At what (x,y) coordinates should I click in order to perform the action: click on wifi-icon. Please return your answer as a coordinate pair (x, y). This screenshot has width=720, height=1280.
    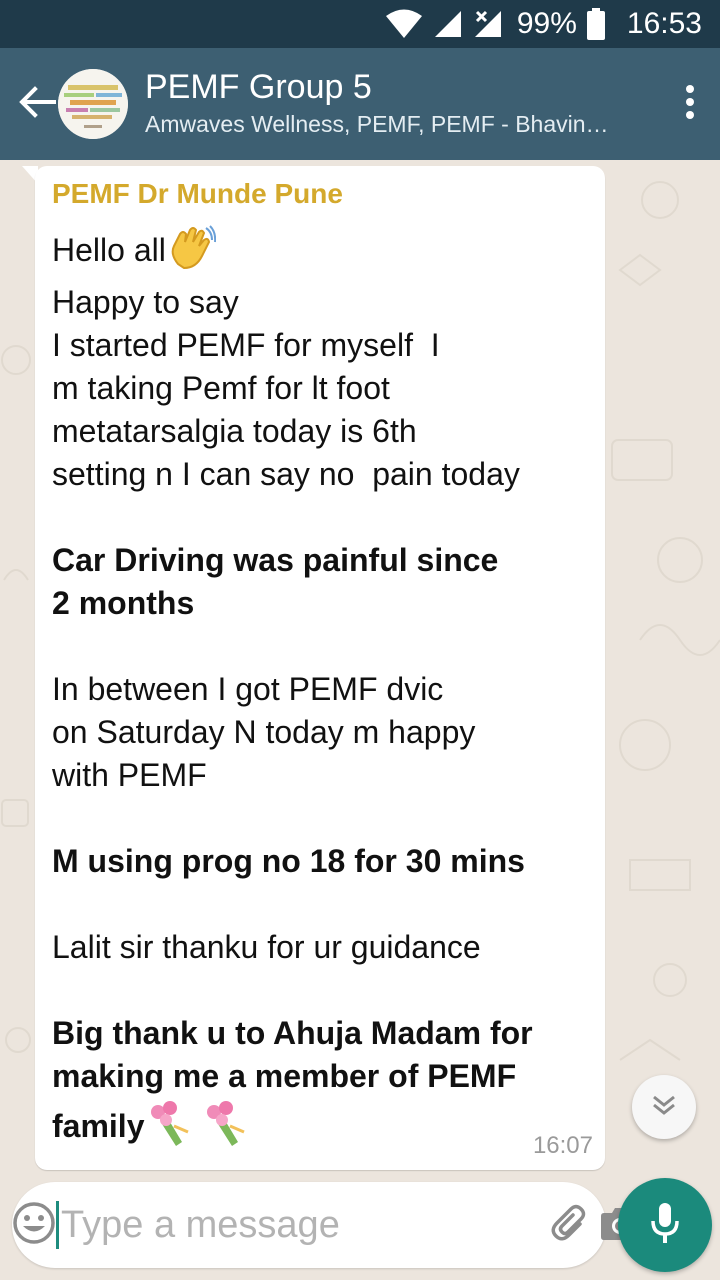
    Looking at the image, I should click on (404, 24).